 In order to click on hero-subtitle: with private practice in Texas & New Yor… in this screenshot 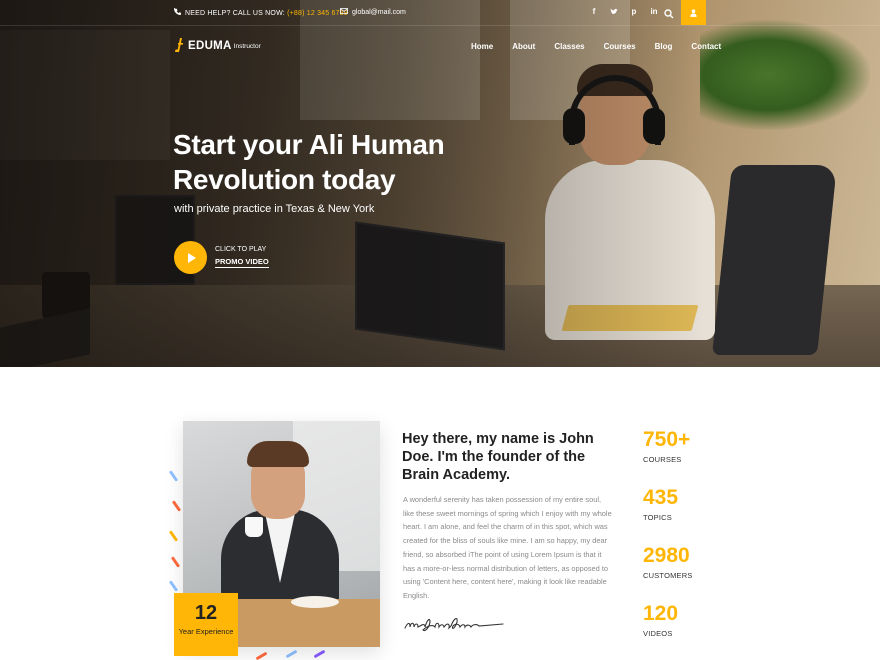, I will do `click(274, 209)`.